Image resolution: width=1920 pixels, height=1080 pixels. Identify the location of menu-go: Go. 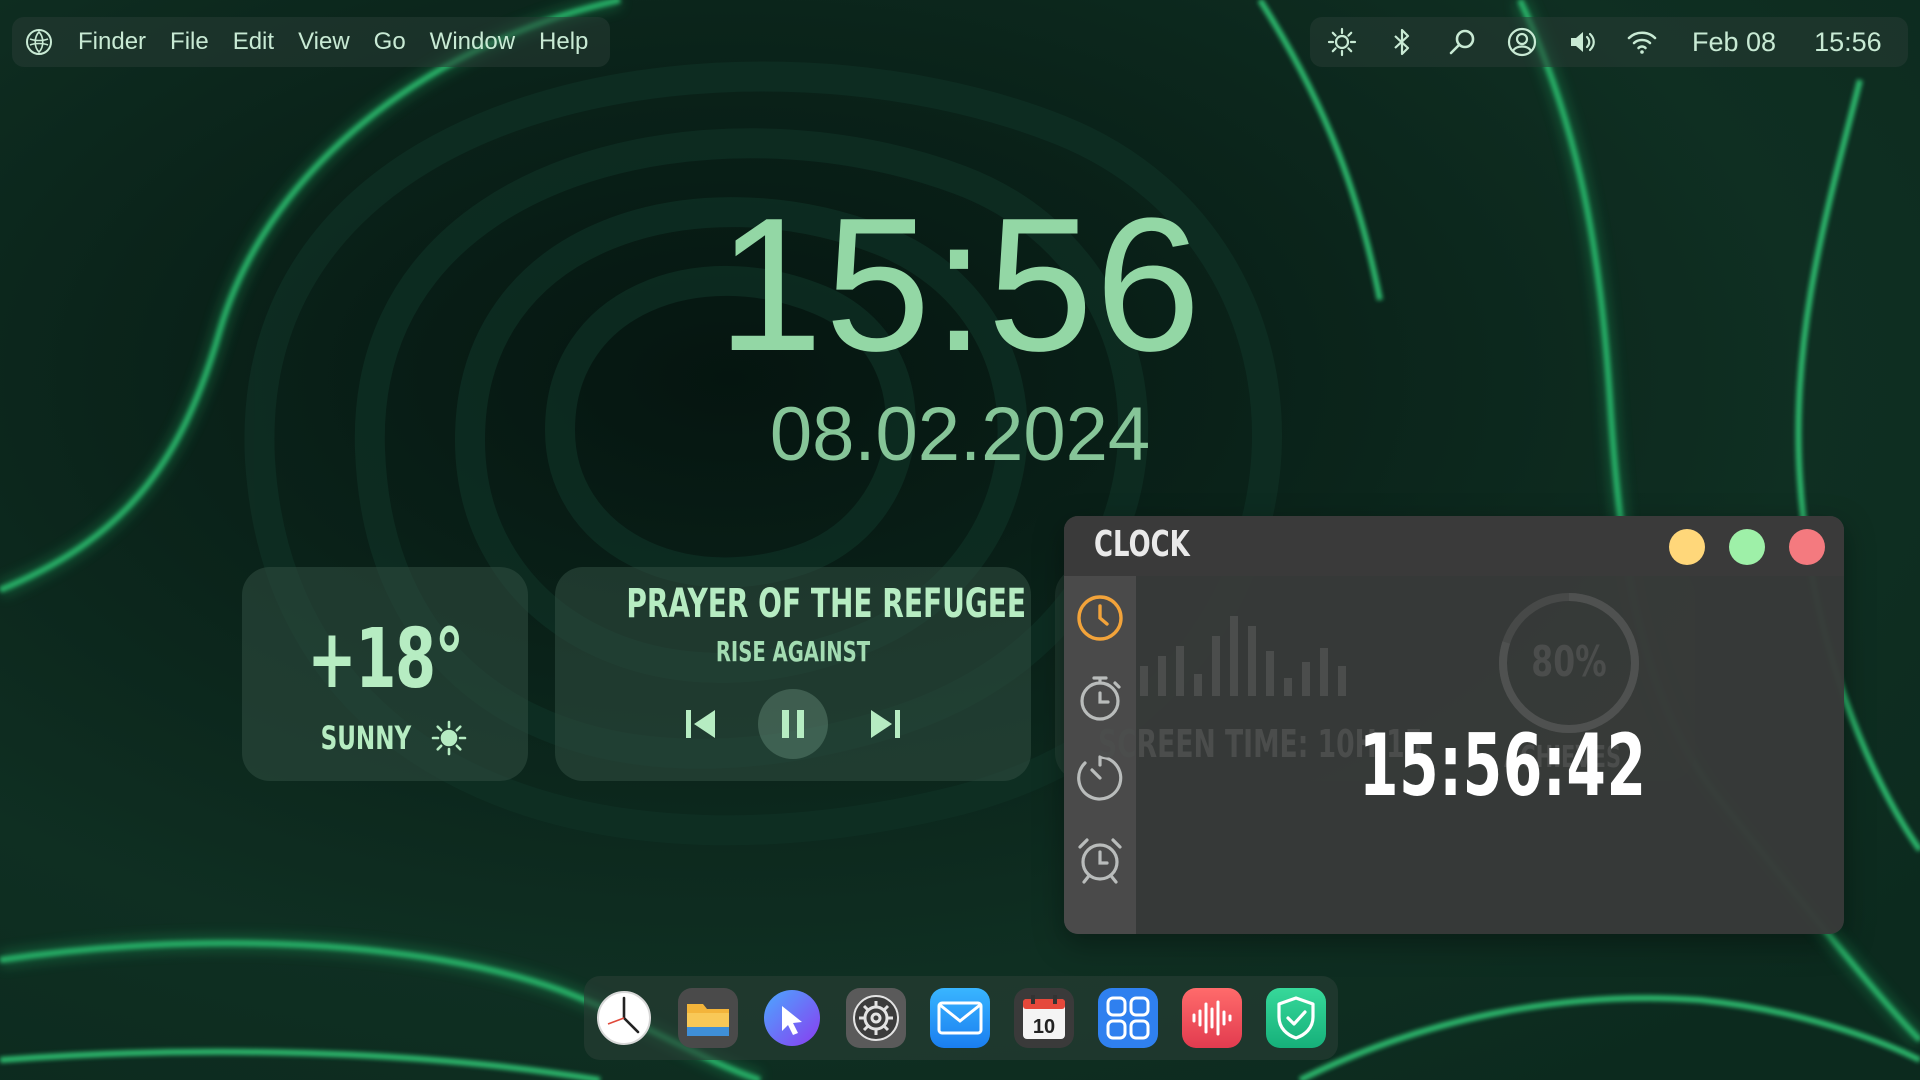
(390, 42).